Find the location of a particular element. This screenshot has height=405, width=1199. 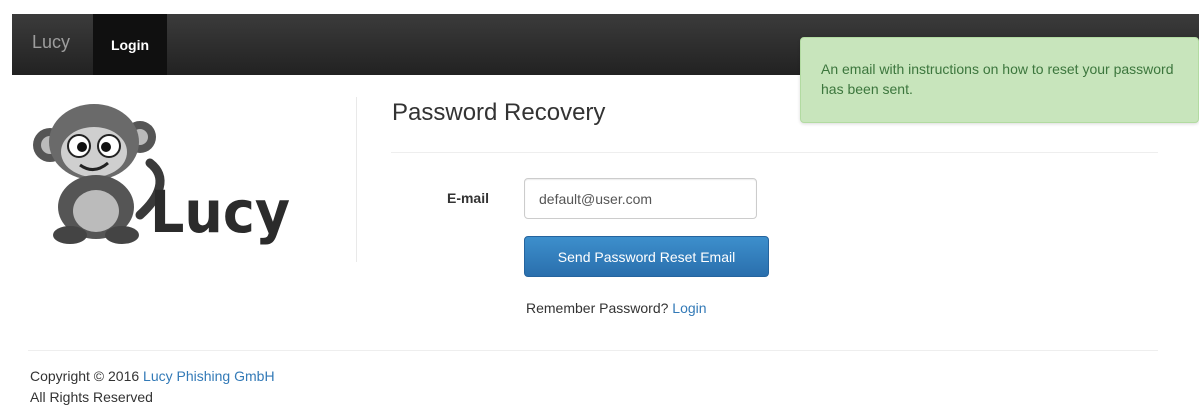

footer-divider is located at coordinates (593, 350).